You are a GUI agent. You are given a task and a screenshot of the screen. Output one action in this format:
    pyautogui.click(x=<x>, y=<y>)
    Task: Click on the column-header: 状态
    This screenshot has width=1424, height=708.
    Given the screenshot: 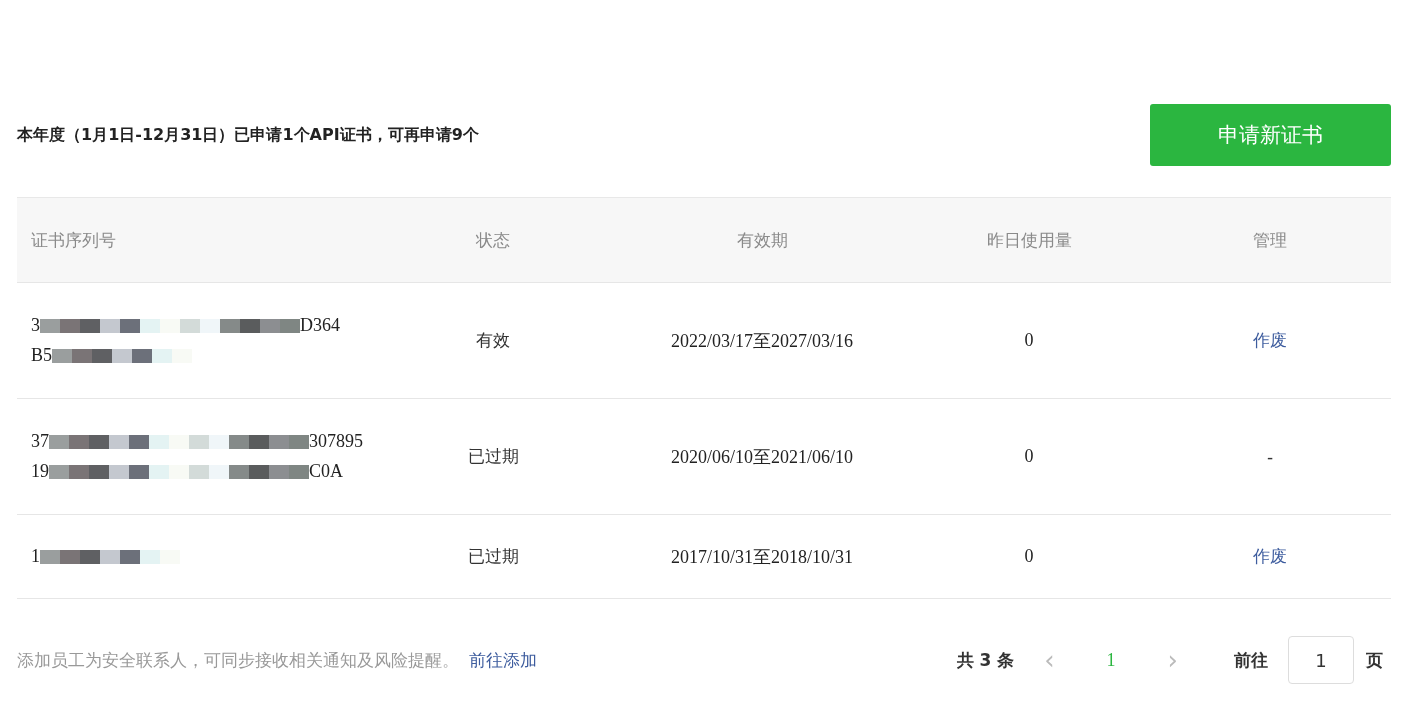 What is the action you would take?
    pyautogui.click(x=493, y=240)
    